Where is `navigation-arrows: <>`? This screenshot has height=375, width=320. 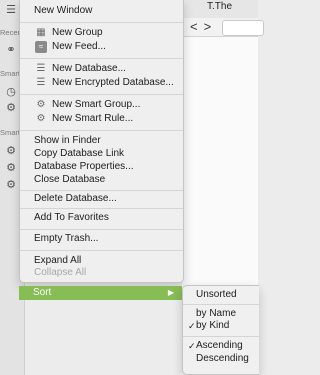
navigation-arrows: <> is located at coordinates (203, 26).